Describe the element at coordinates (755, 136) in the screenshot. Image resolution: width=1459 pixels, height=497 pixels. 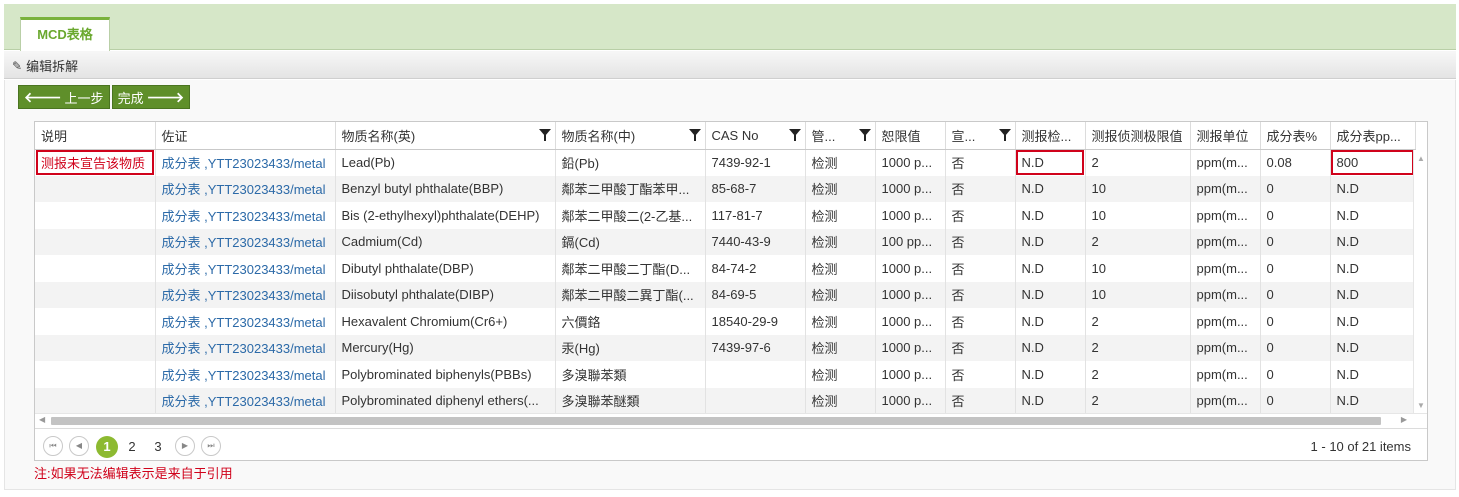
I see `column-header-cas-no: CAS No` at that location.